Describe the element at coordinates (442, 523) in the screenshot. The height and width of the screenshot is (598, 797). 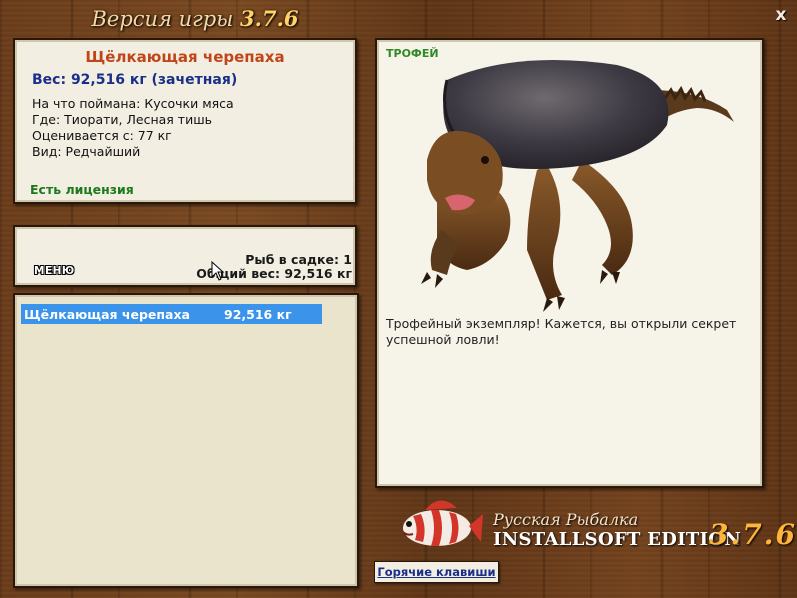
I see `fish-logo-icon` at that location.